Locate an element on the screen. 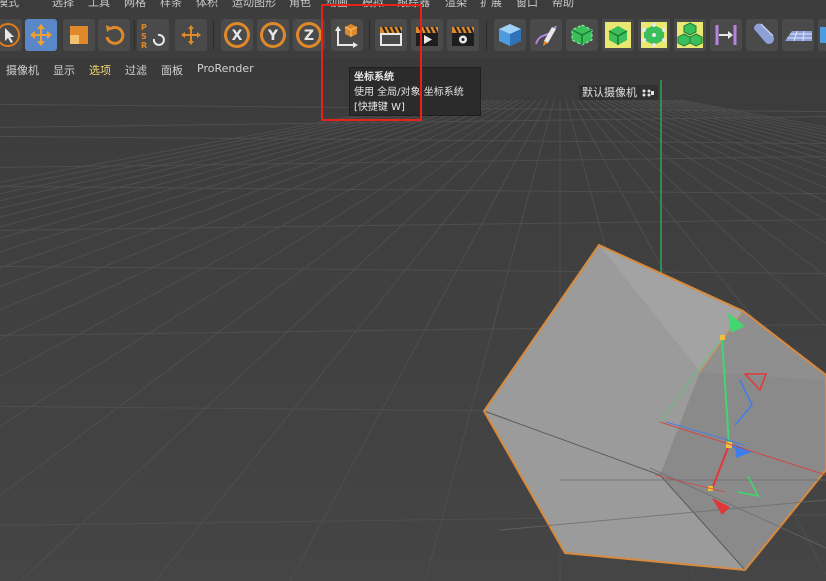 This screenshot has width=826, height=581. move-tool-button is located at coordinates (41, 35).